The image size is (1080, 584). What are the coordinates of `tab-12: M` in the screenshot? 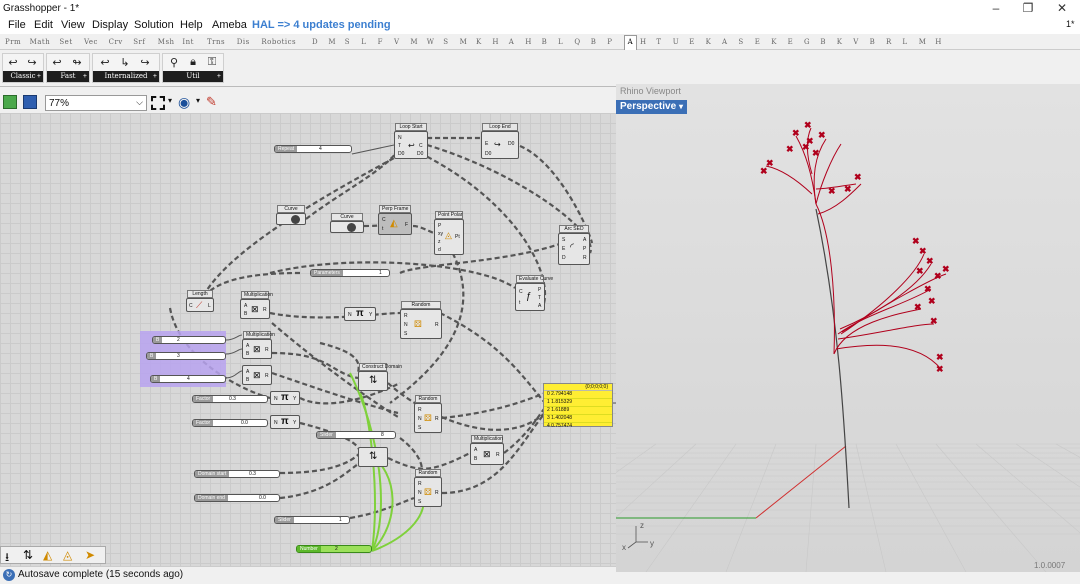 It's located at (332, 42).